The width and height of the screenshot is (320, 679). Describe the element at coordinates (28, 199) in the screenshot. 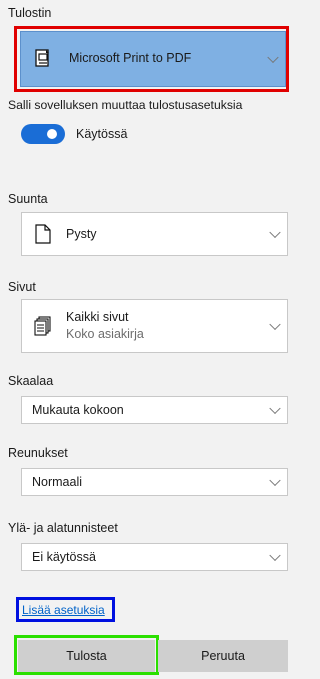

I see `orientation-label: Suunta` at that location.